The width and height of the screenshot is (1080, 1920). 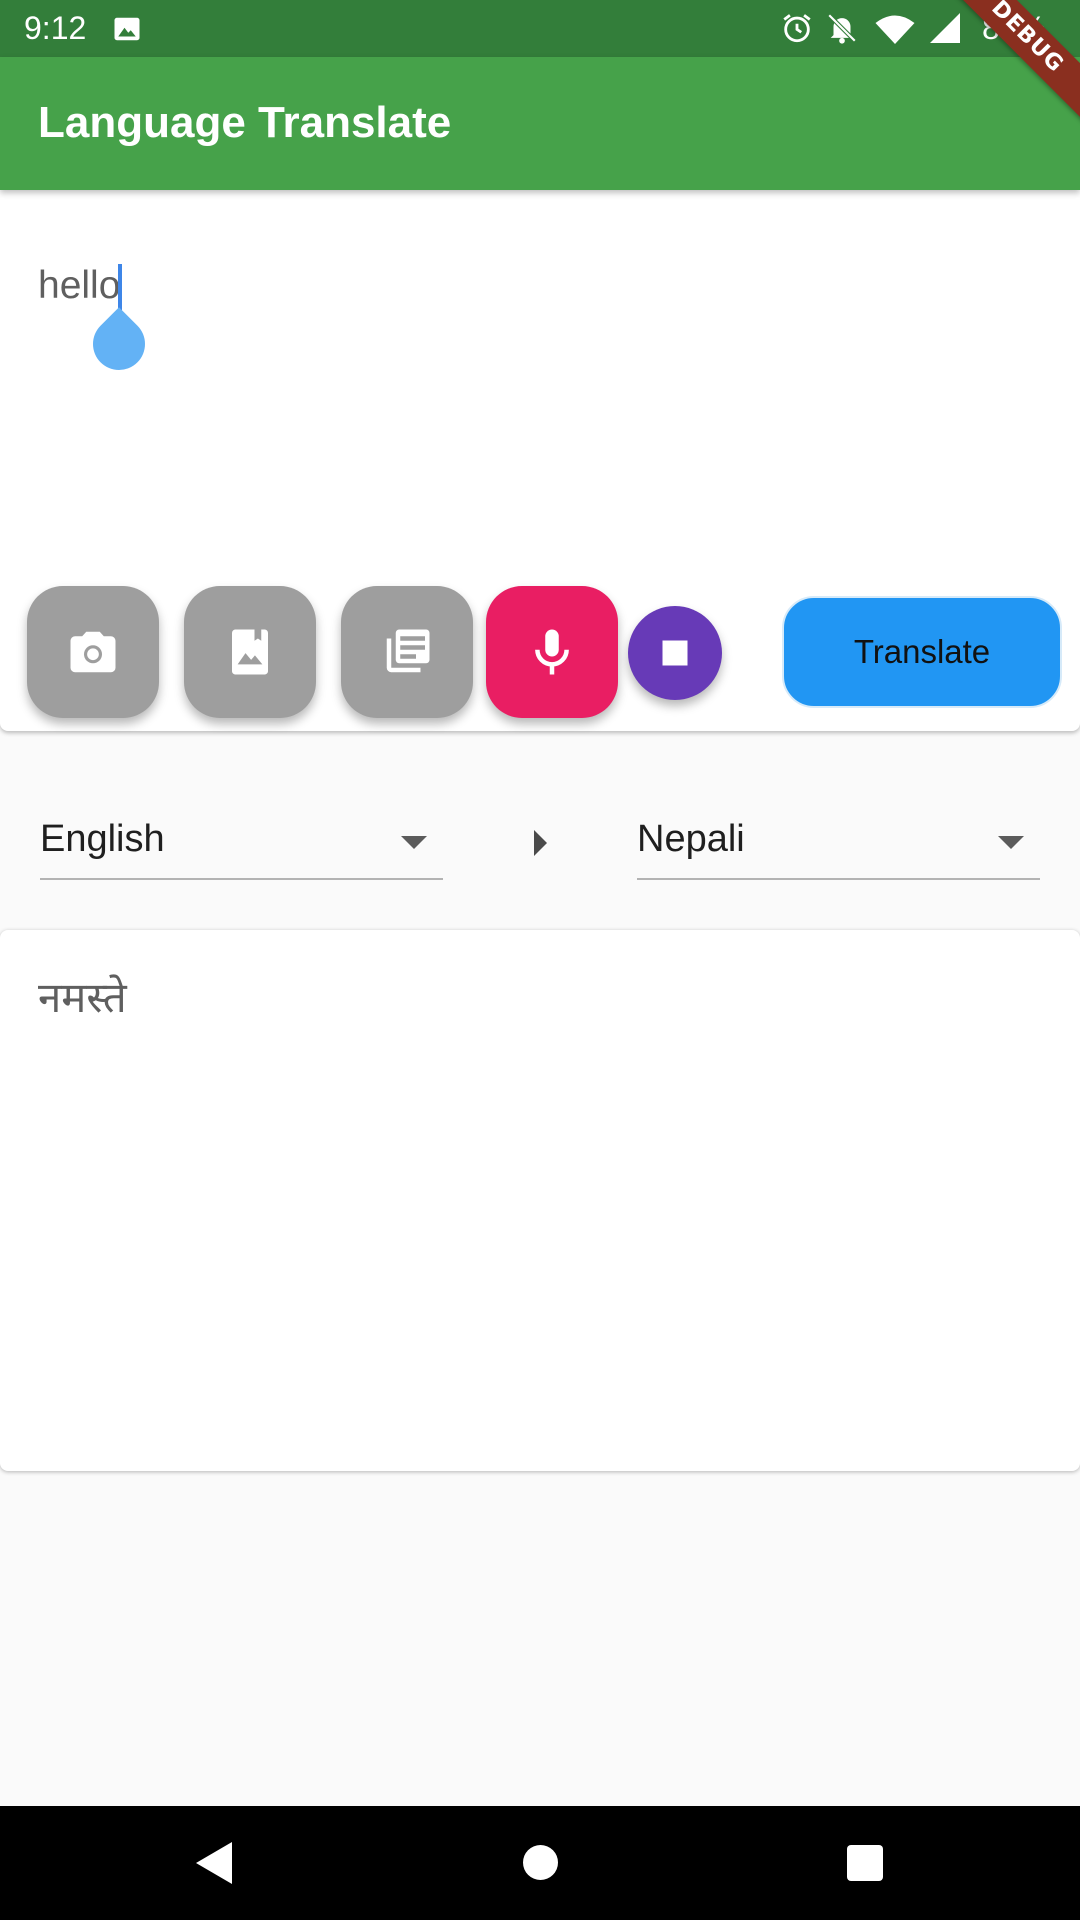 What do you see at coordinates (245, 122) in the screenshot?
I see `app-title: Language Translate` at bounding box center [245, 122].